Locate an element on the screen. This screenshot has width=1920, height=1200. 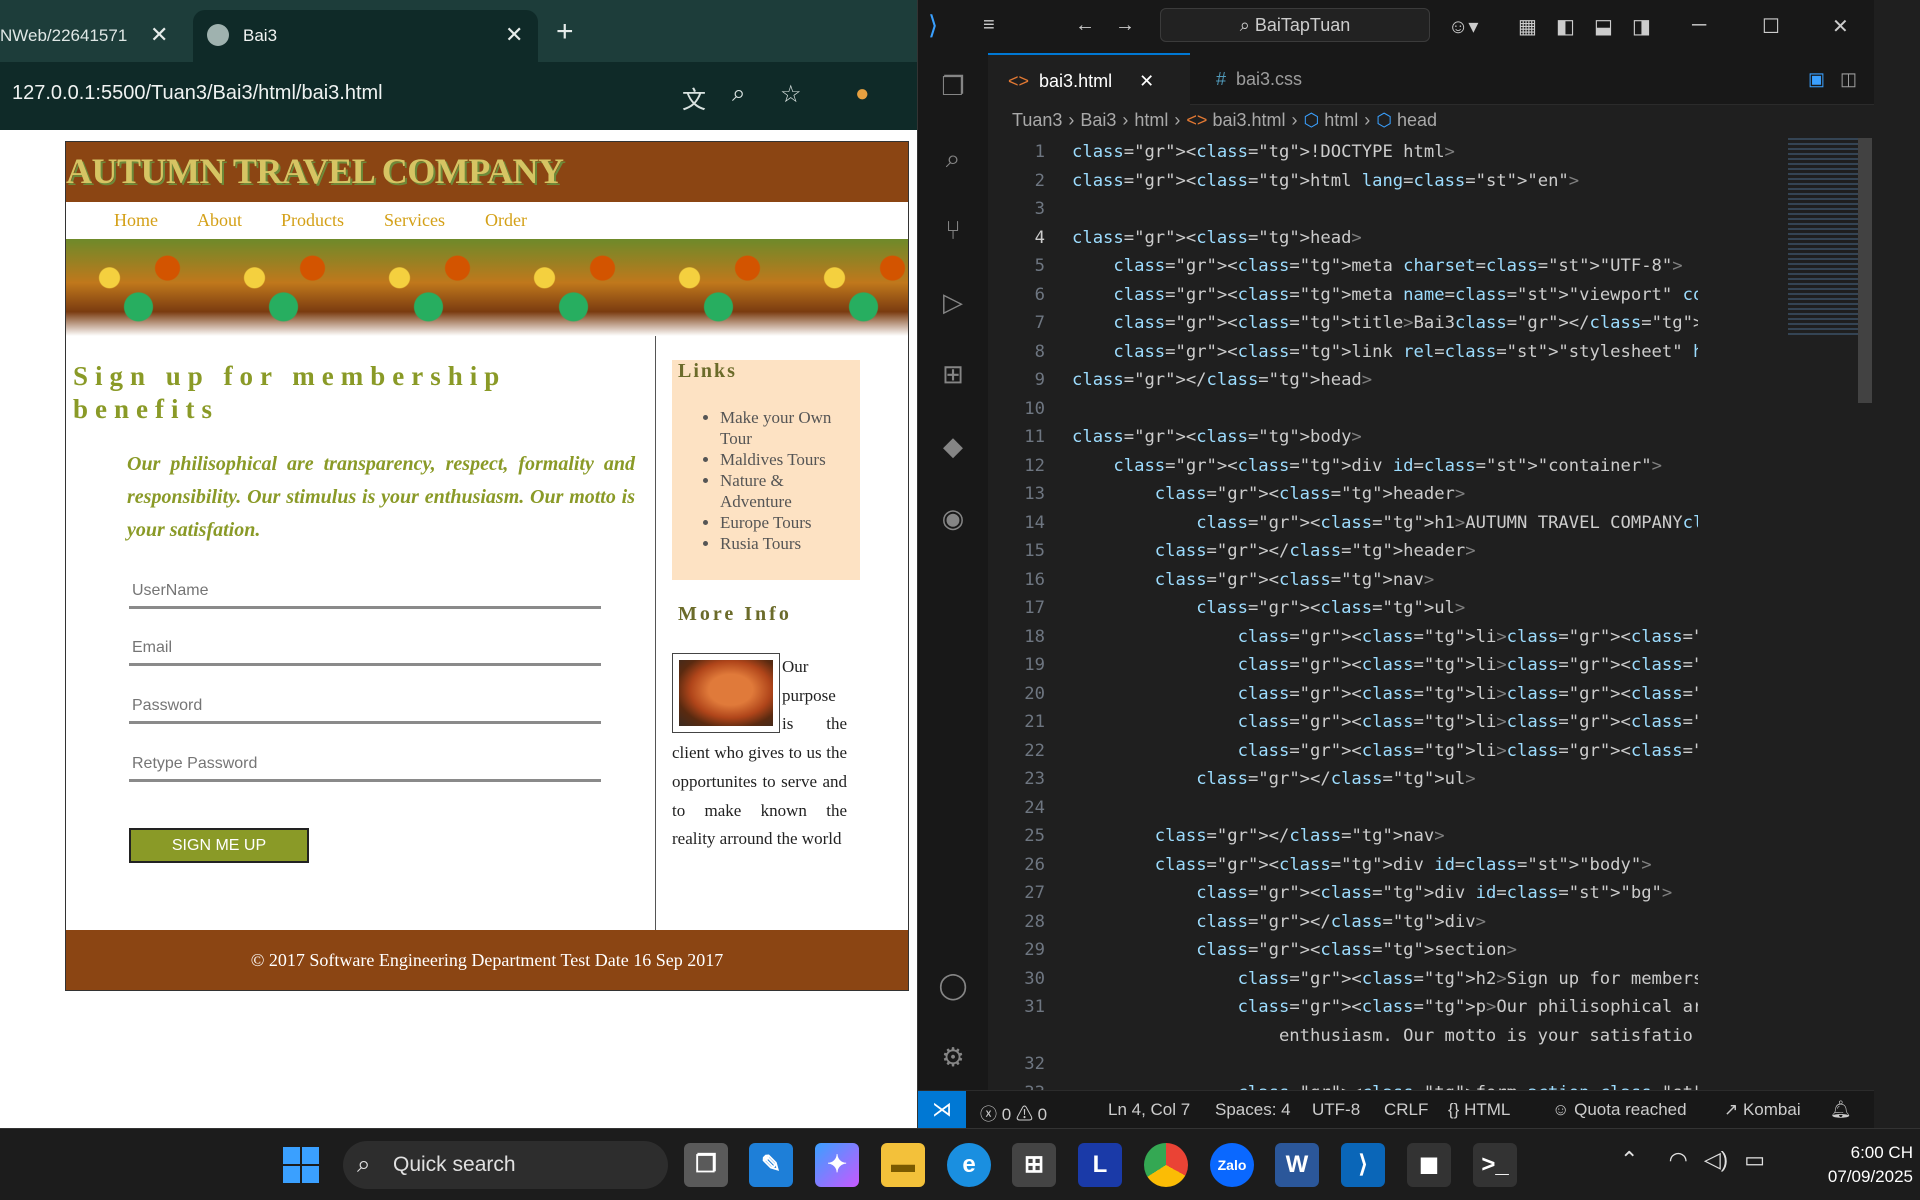
code-line: 17 class="gr"><class="tg">ul> is located at coordinates (1343, 608).